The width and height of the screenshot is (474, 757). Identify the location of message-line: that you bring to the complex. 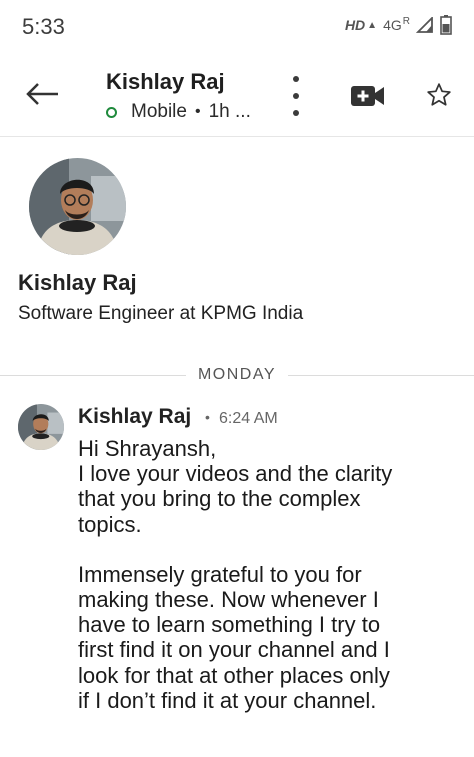
(219, 499).